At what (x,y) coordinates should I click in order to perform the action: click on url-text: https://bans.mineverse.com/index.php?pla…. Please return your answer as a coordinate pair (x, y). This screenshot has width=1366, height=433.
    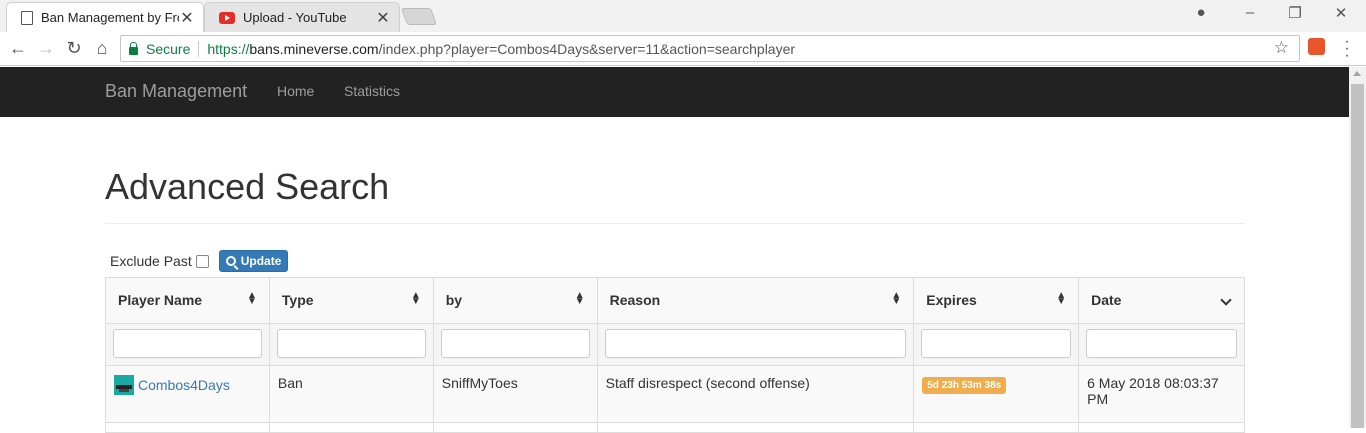
    Looking at the image, I should click on (501, 49).